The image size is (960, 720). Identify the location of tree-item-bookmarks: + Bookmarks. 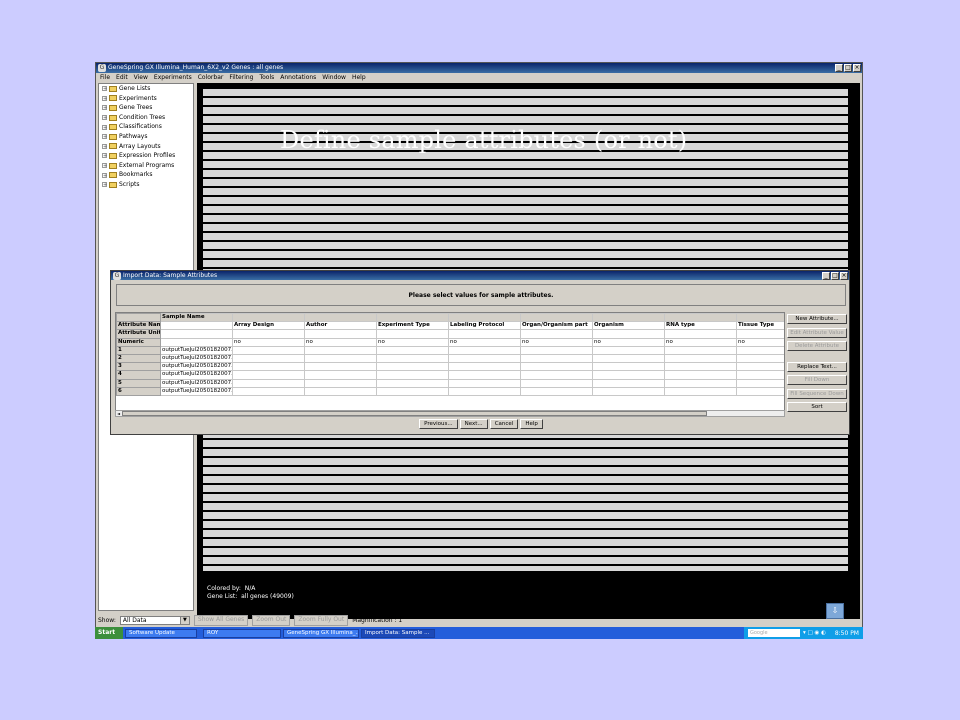
(146, 175).